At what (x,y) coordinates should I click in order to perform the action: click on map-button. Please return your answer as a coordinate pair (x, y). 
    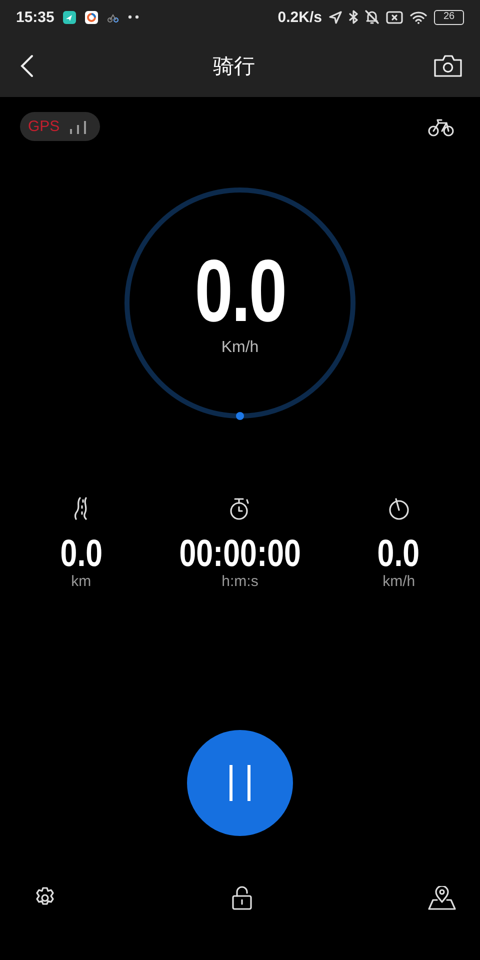
    Looking at the image, I should click on (442, 898).